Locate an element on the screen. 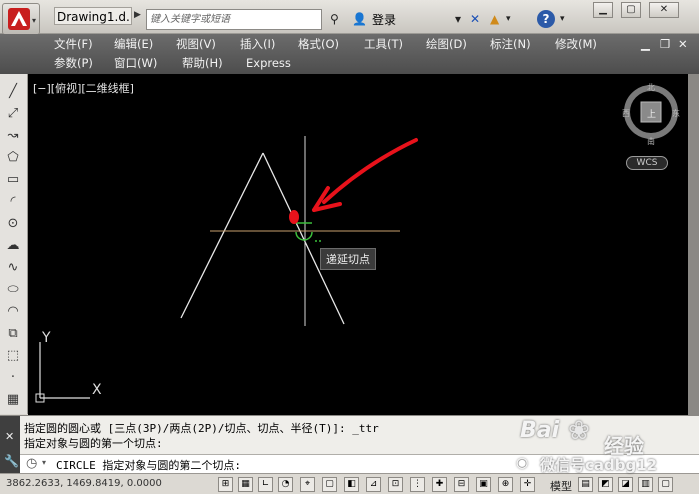  model-space-label: 模型 is located at coordinates (561, 486).